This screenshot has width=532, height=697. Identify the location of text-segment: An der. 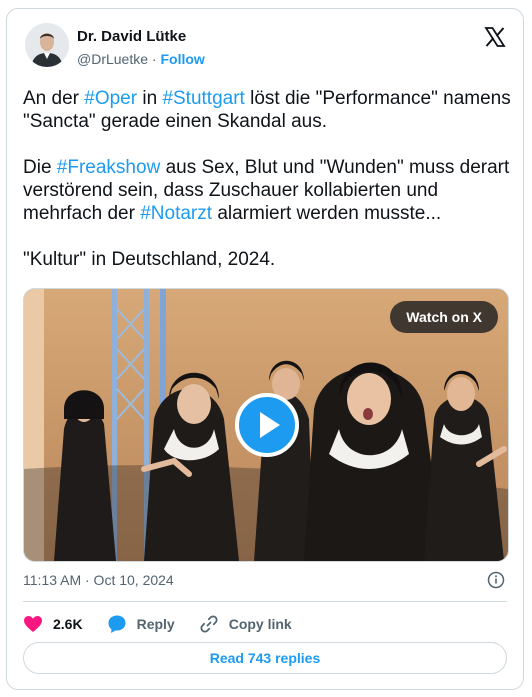
(54, 98).